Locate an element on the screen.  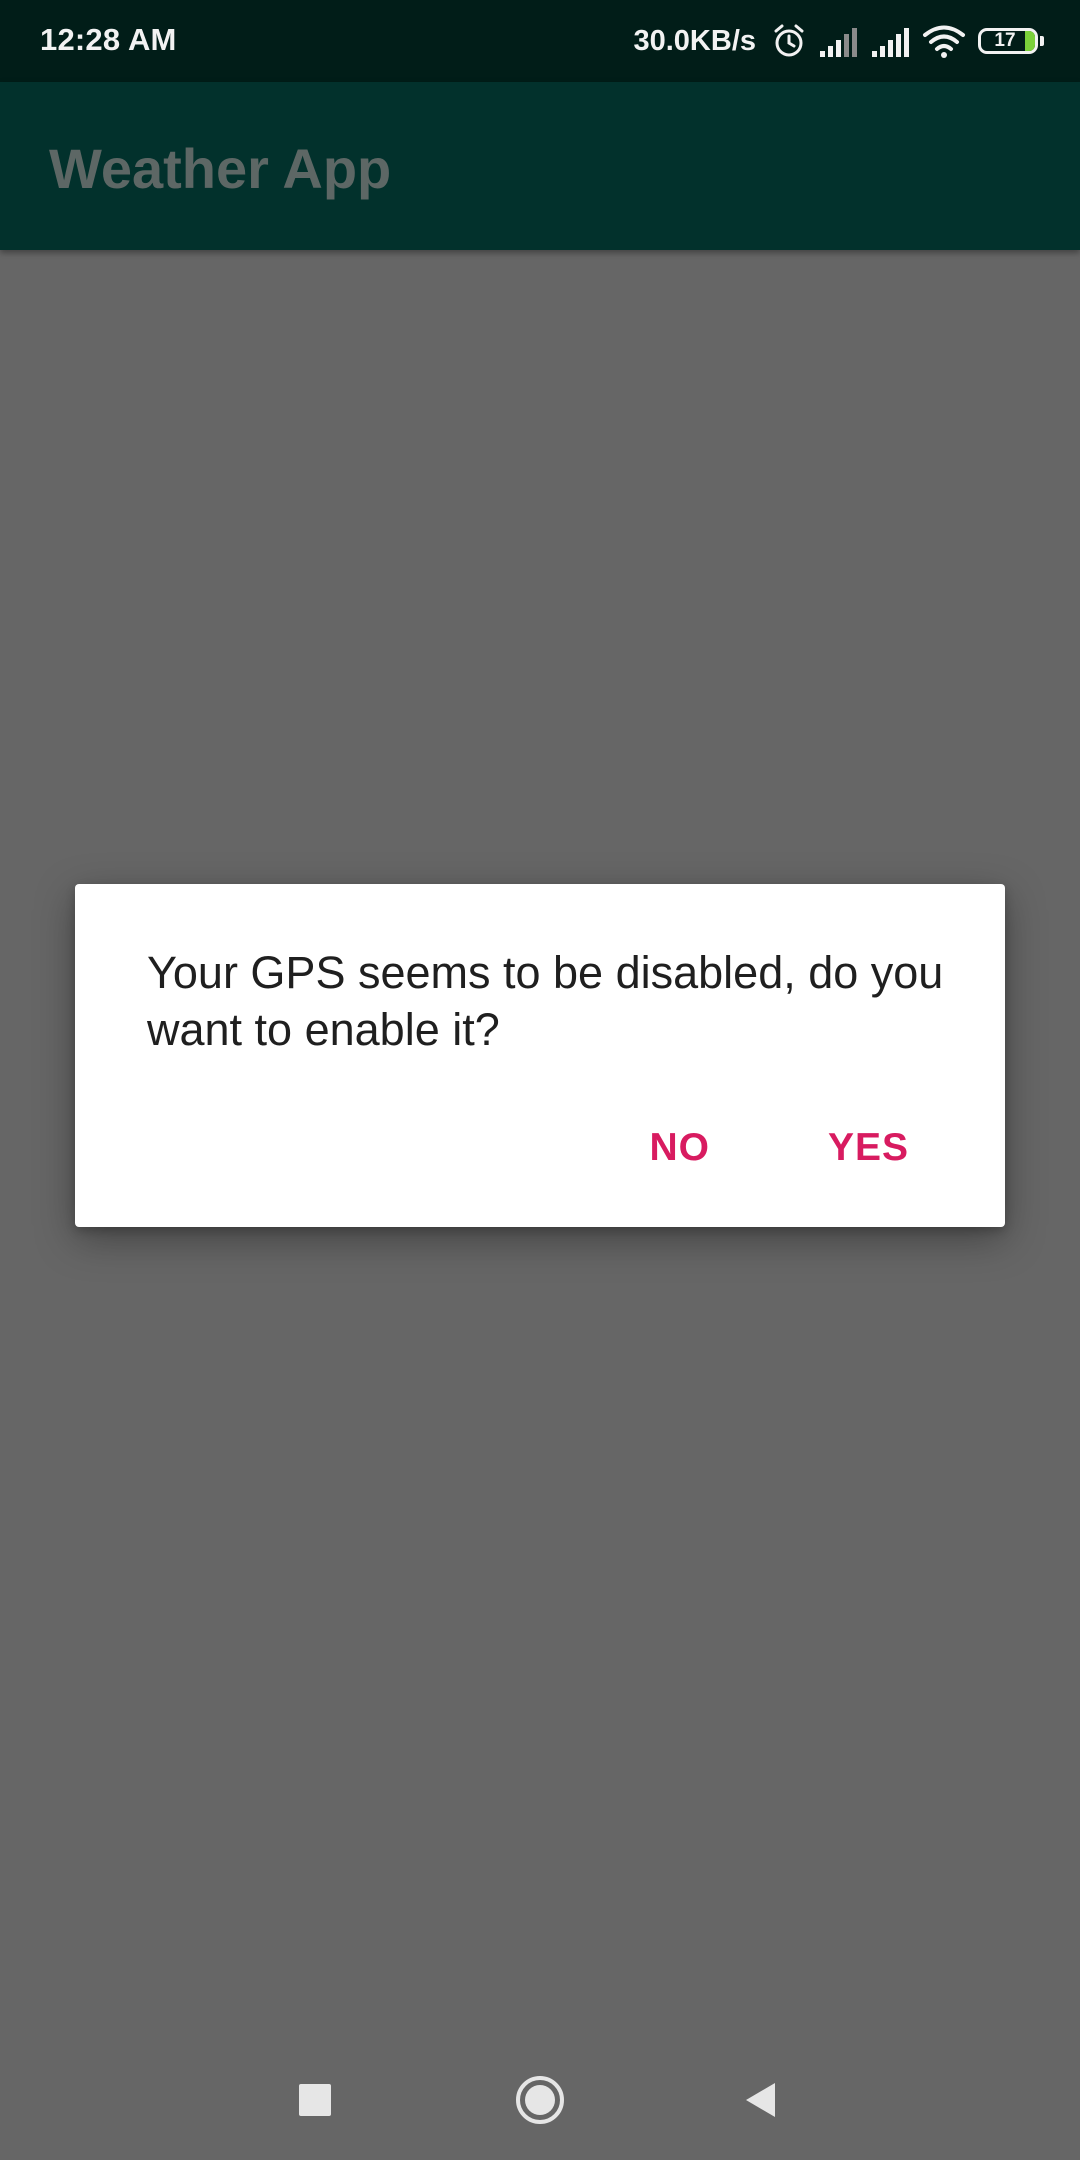
home-button is located at coordinates (540, 2100).